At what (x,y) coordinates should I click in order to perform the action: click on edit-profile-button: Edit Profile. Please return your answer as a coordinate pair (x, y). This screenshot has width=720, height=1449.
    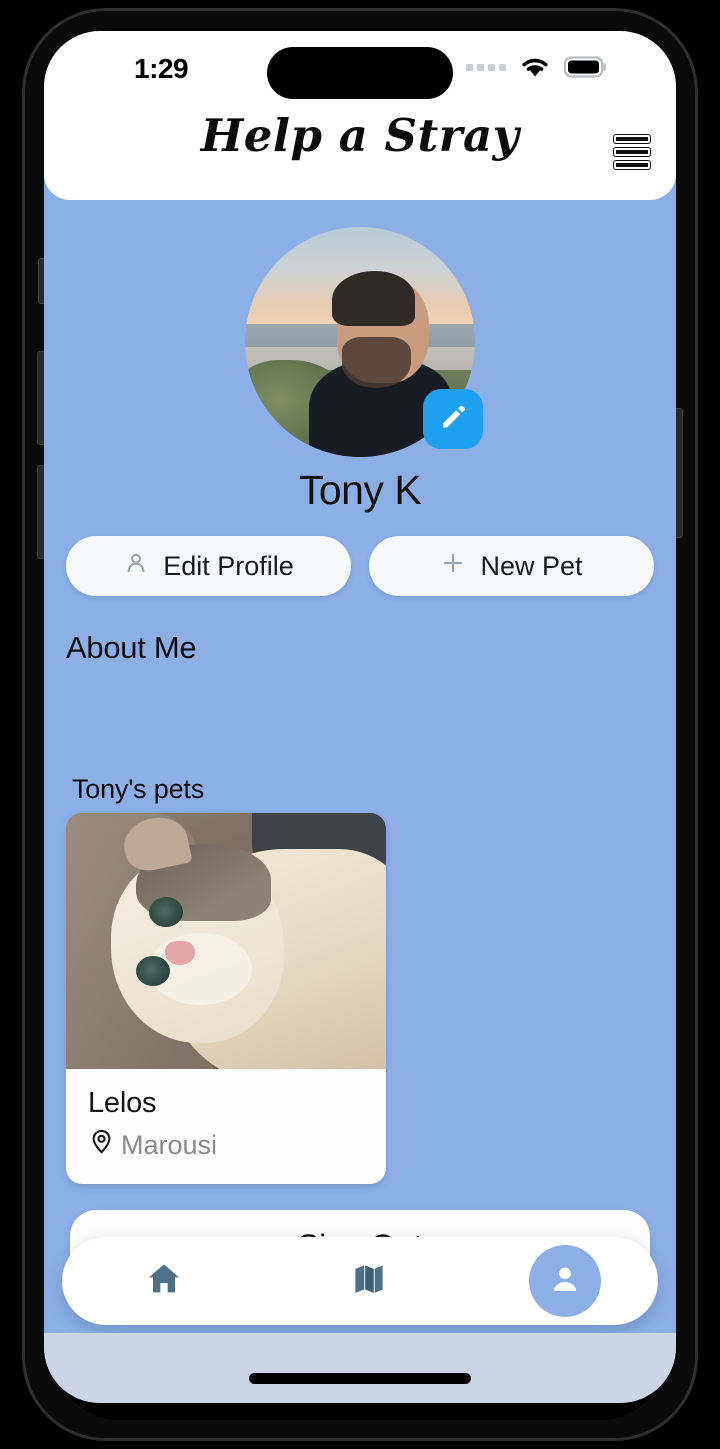
    Looking at the image, I should click on (208, 566).